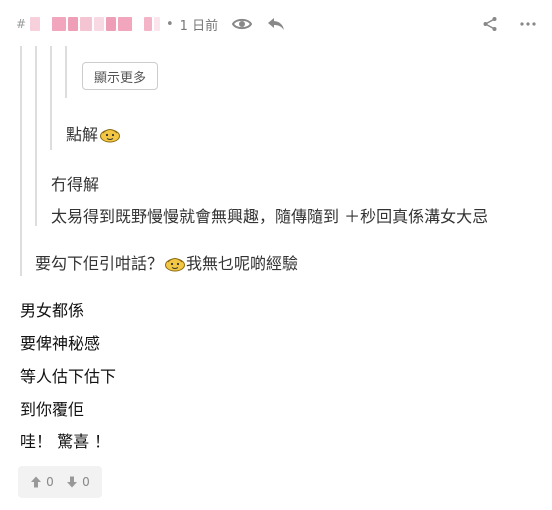 The image size is (552, 510). What do you see at coordinates (509, 24) in the screenshot?
I see `header-actions` at bounding box center [509, 24].